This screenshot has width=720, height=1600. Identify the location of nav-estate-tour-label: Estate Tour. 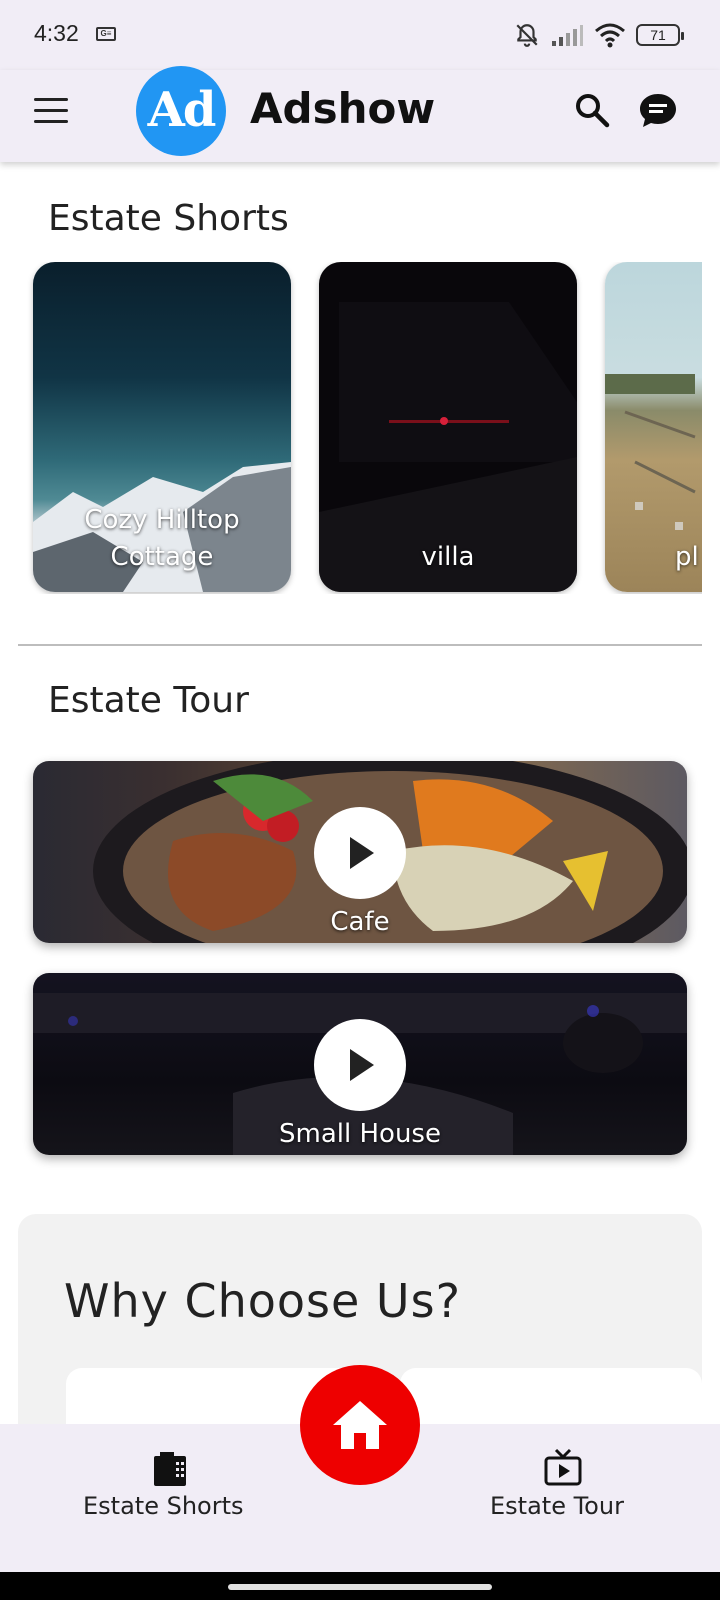
(557, 1506).